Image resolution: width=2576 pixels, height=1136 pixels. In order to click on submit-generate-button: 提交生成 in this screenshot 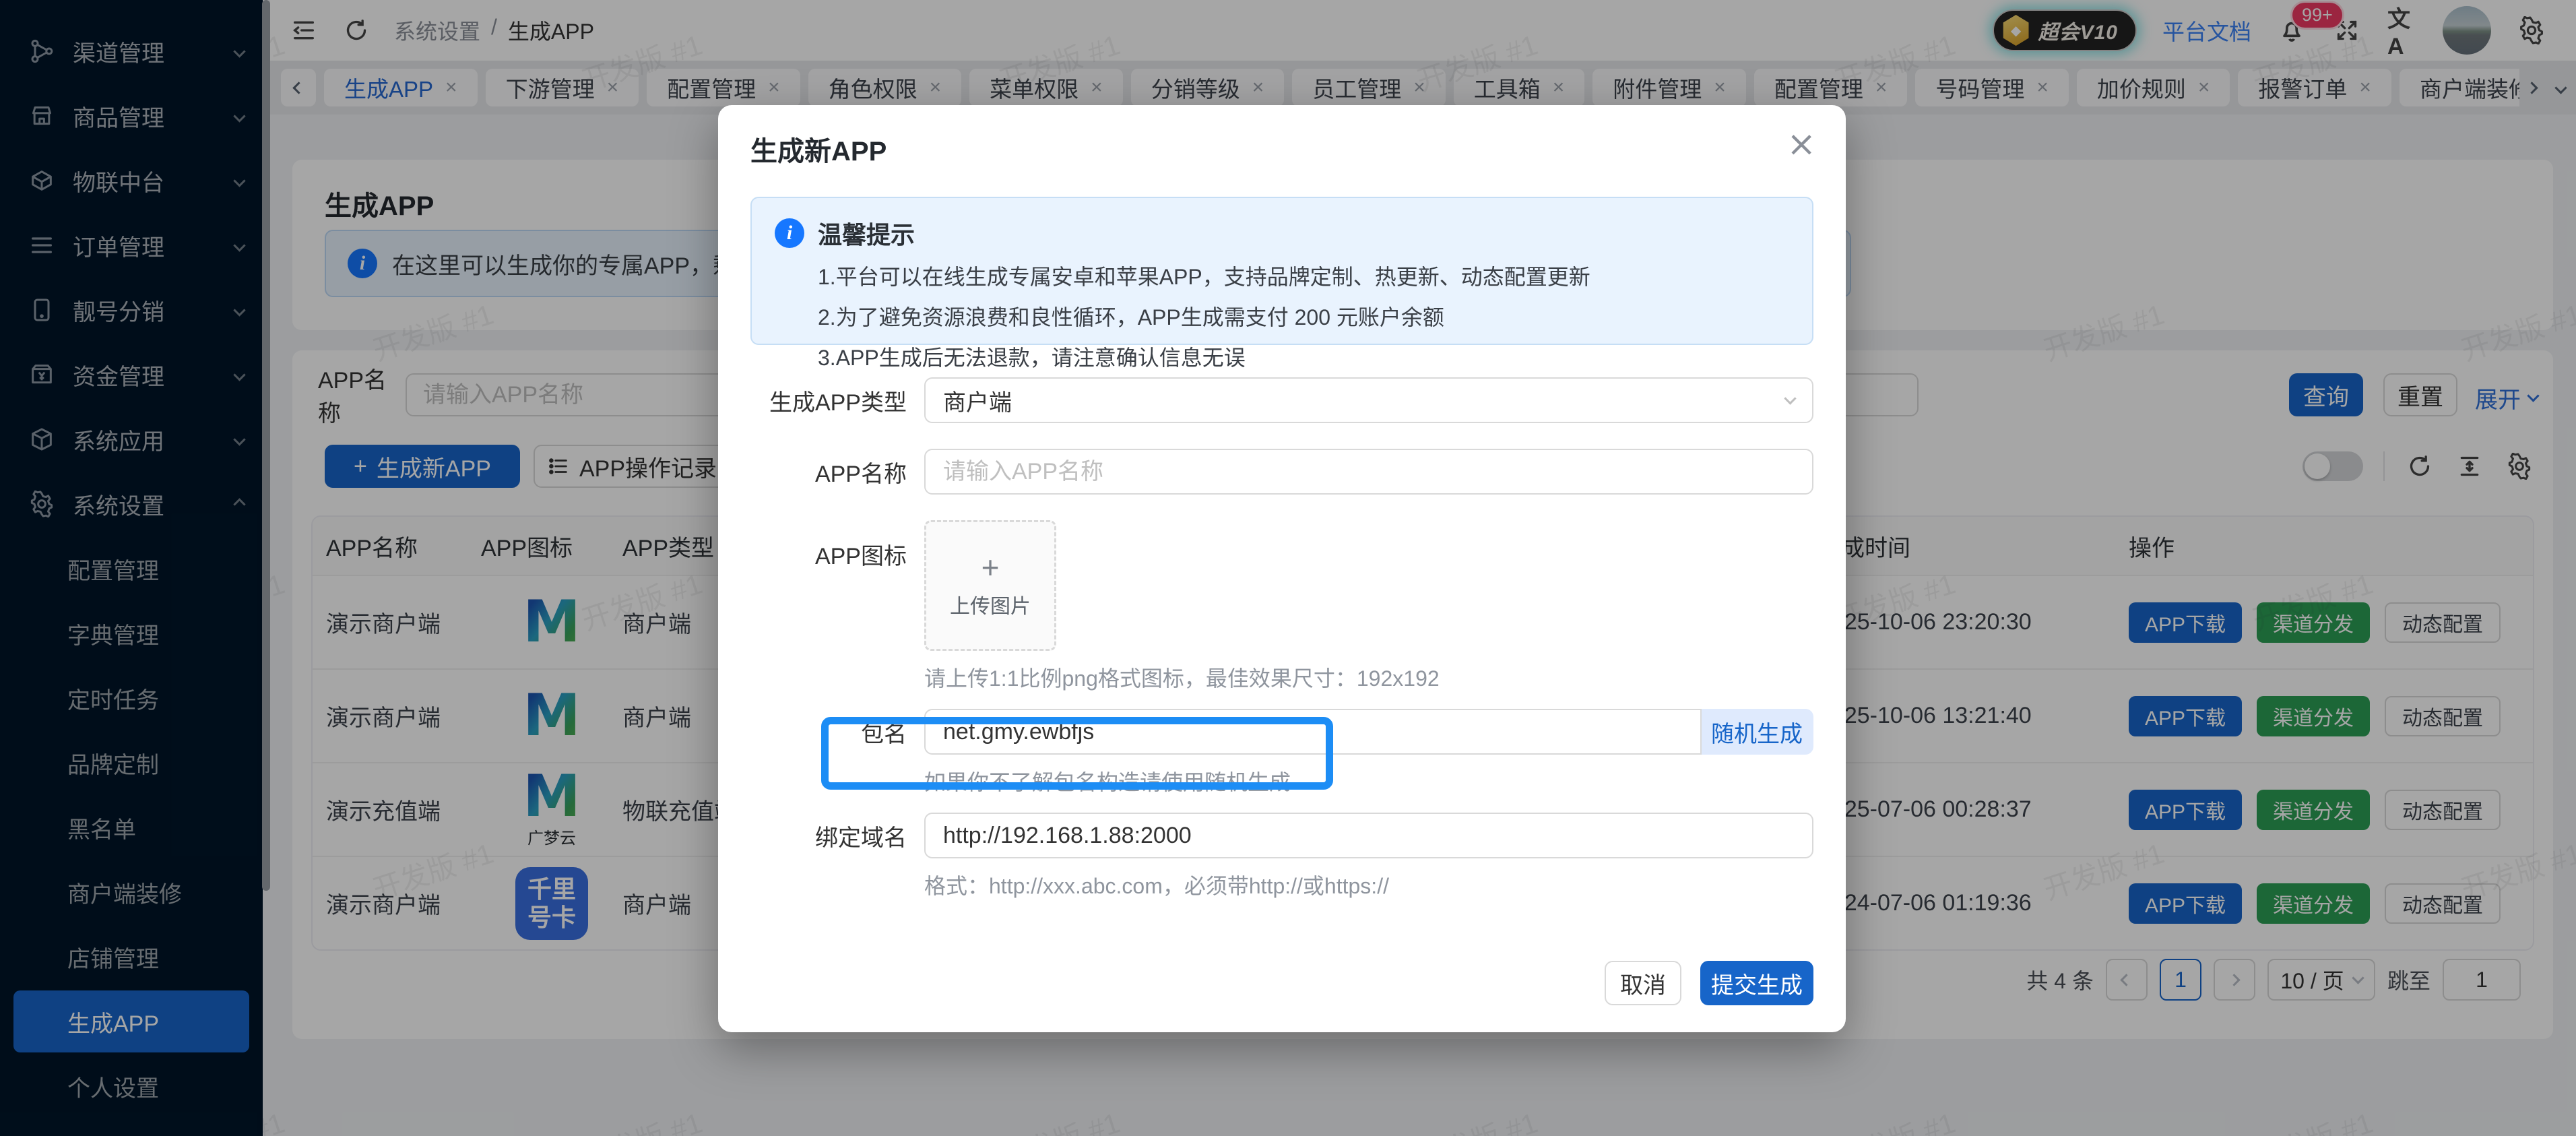, I will do `click(1757, 983)`.